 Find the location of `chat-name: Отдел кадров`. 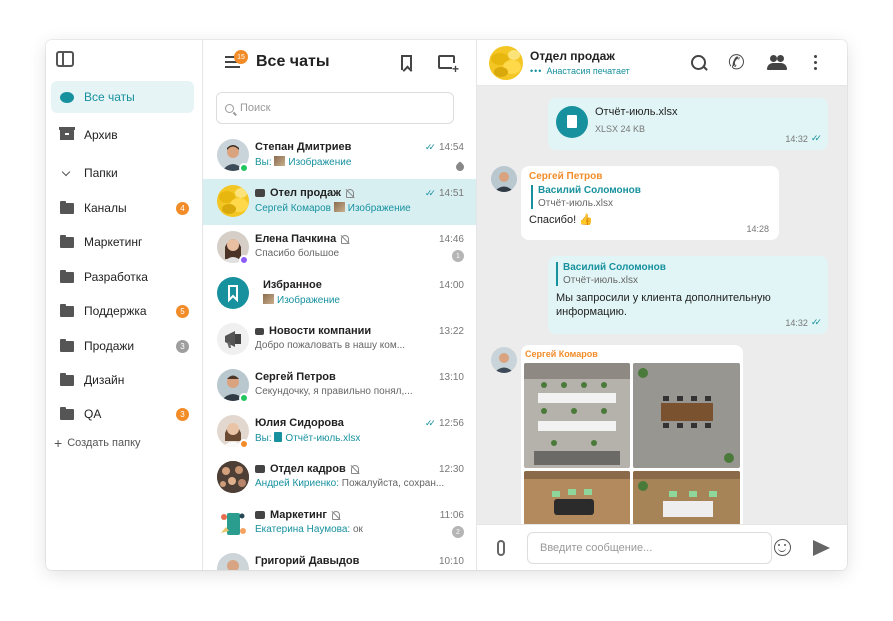

chat-name: Отдел кадров is located at coordinates (307, 469).